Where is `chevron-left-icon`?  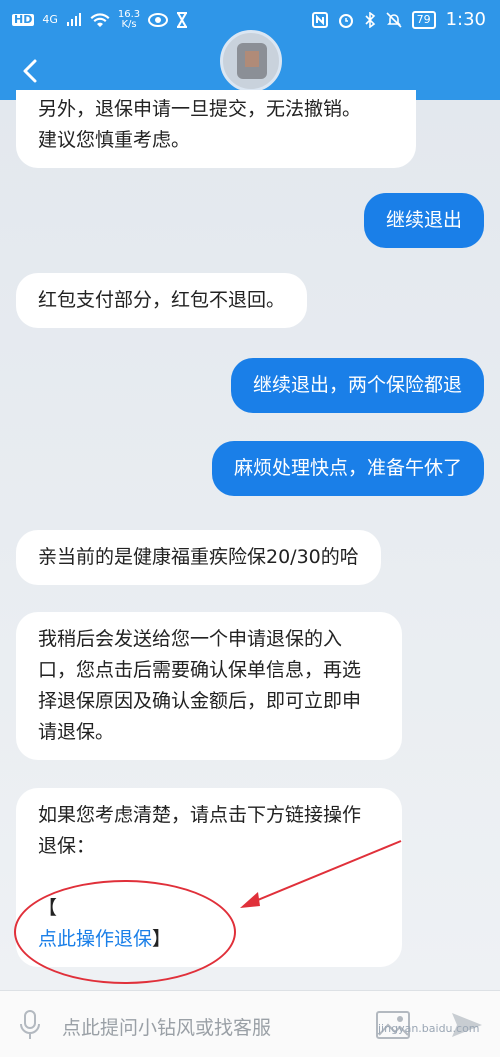
chevron-left-icon is located at coordinates (31, 71).